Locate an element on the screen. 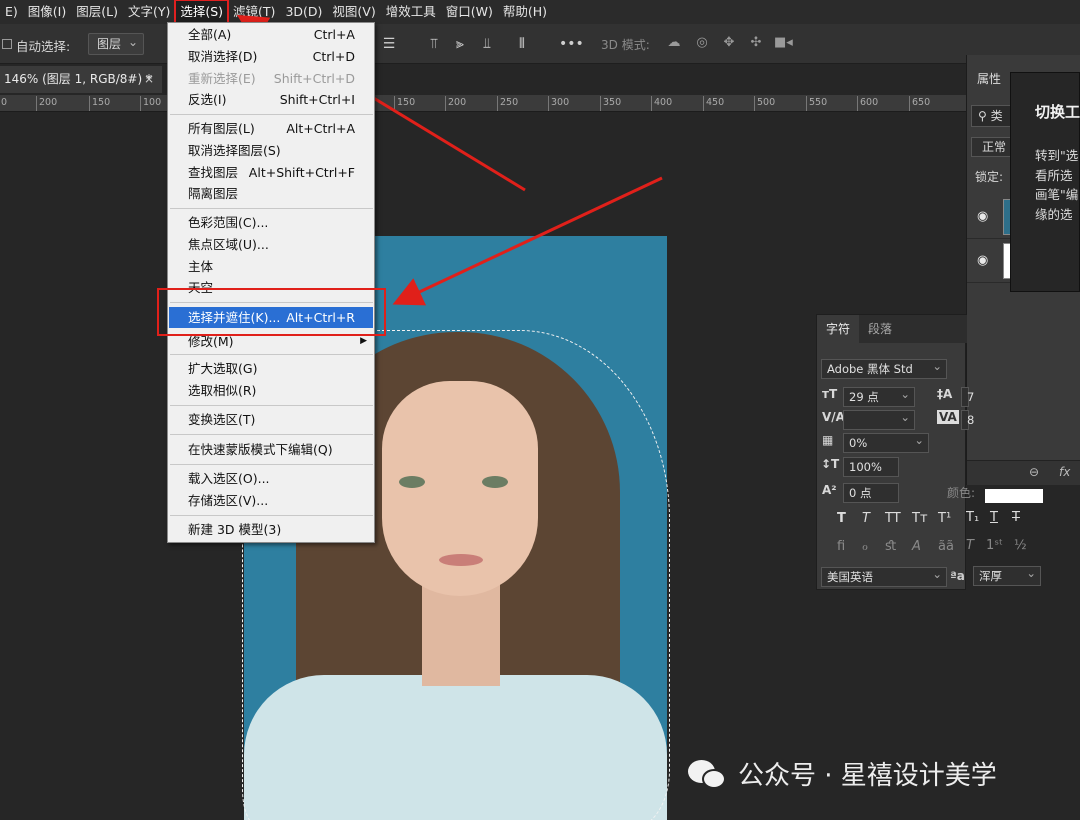  tooltip-line: 转到"选 is located at coordinates (1057, 155).